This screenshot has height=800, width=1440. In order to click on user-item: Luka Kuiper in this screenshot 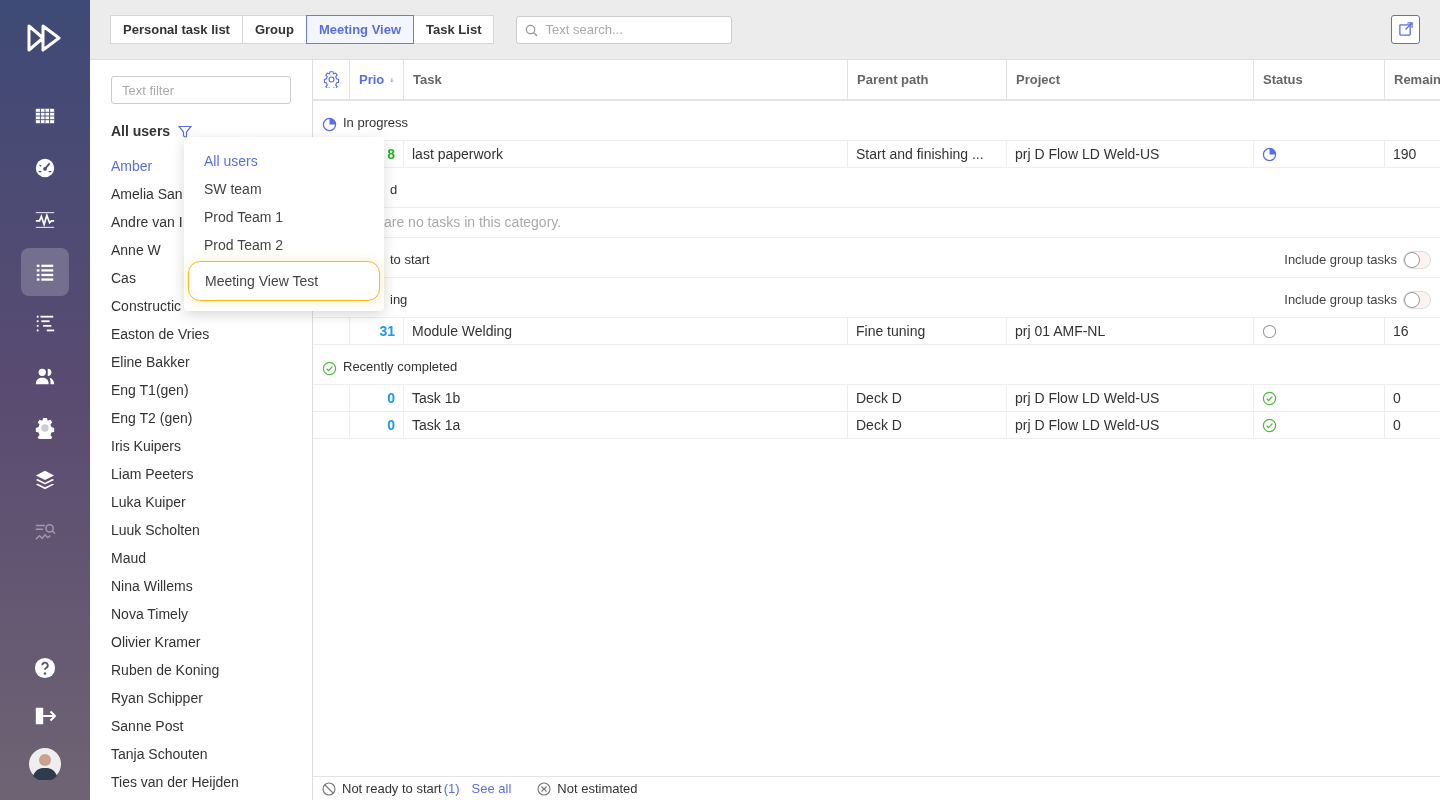, I will do `click(201, 502)`.